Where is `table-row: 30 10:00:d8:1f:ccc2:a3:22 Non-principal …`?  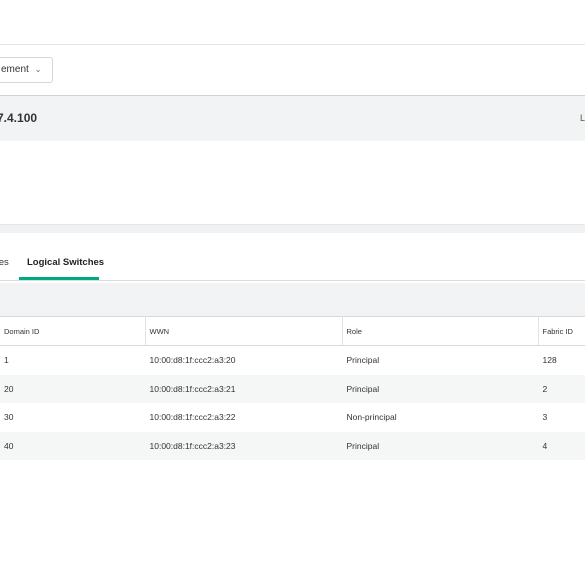 table-row: 30 10:00:d8:1f:ccc2:a3:22 Non-principal … is located at coordinates (292, 417).